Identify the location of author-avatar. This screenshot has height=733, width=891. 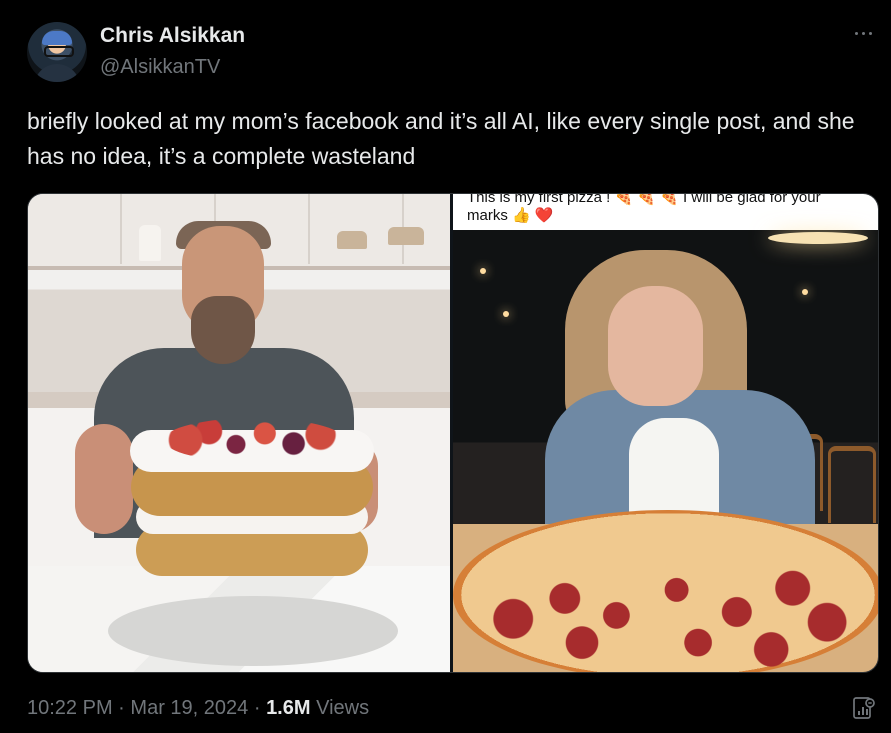
(57, 52).